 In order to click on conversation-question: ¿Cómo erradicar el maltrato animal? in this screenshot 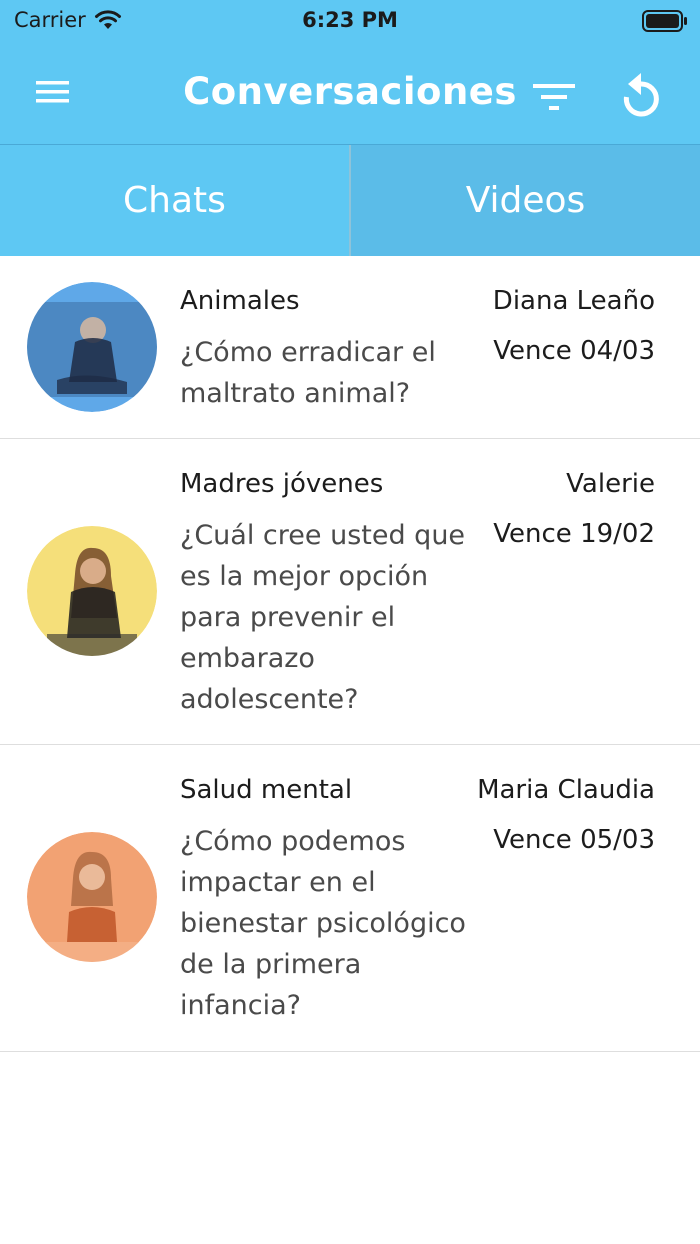, I will do `click(308, 373)`.